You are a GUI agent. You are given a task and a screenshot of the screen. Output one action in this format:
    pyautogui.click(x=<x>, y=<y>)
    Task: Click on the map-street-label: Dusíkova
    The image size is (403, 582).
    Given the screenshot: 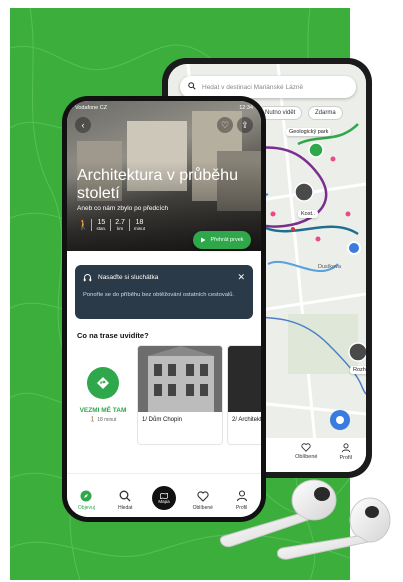 What is the action you would take?
    pyautogui.click(x=329, y=267)
    